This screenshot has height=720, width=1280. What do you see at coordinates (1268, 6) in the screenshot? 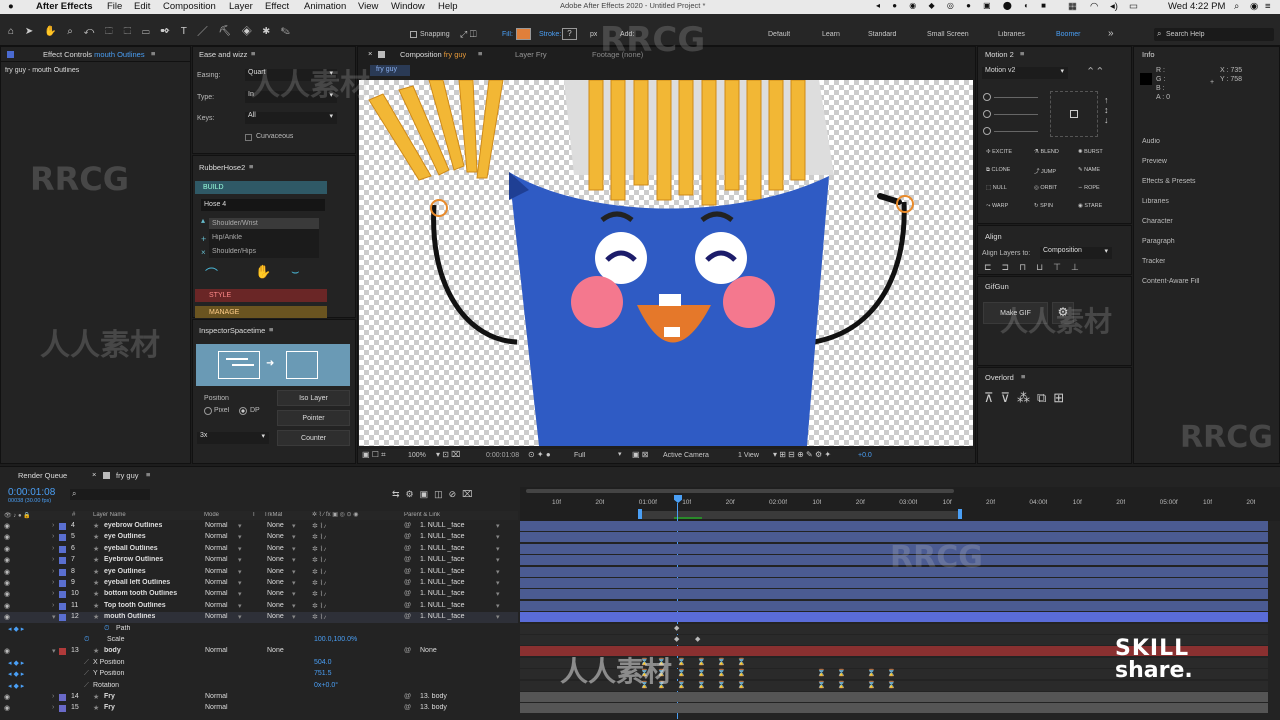
I see `menu-list-icon: ≡` at bounding box center [1268, 6].